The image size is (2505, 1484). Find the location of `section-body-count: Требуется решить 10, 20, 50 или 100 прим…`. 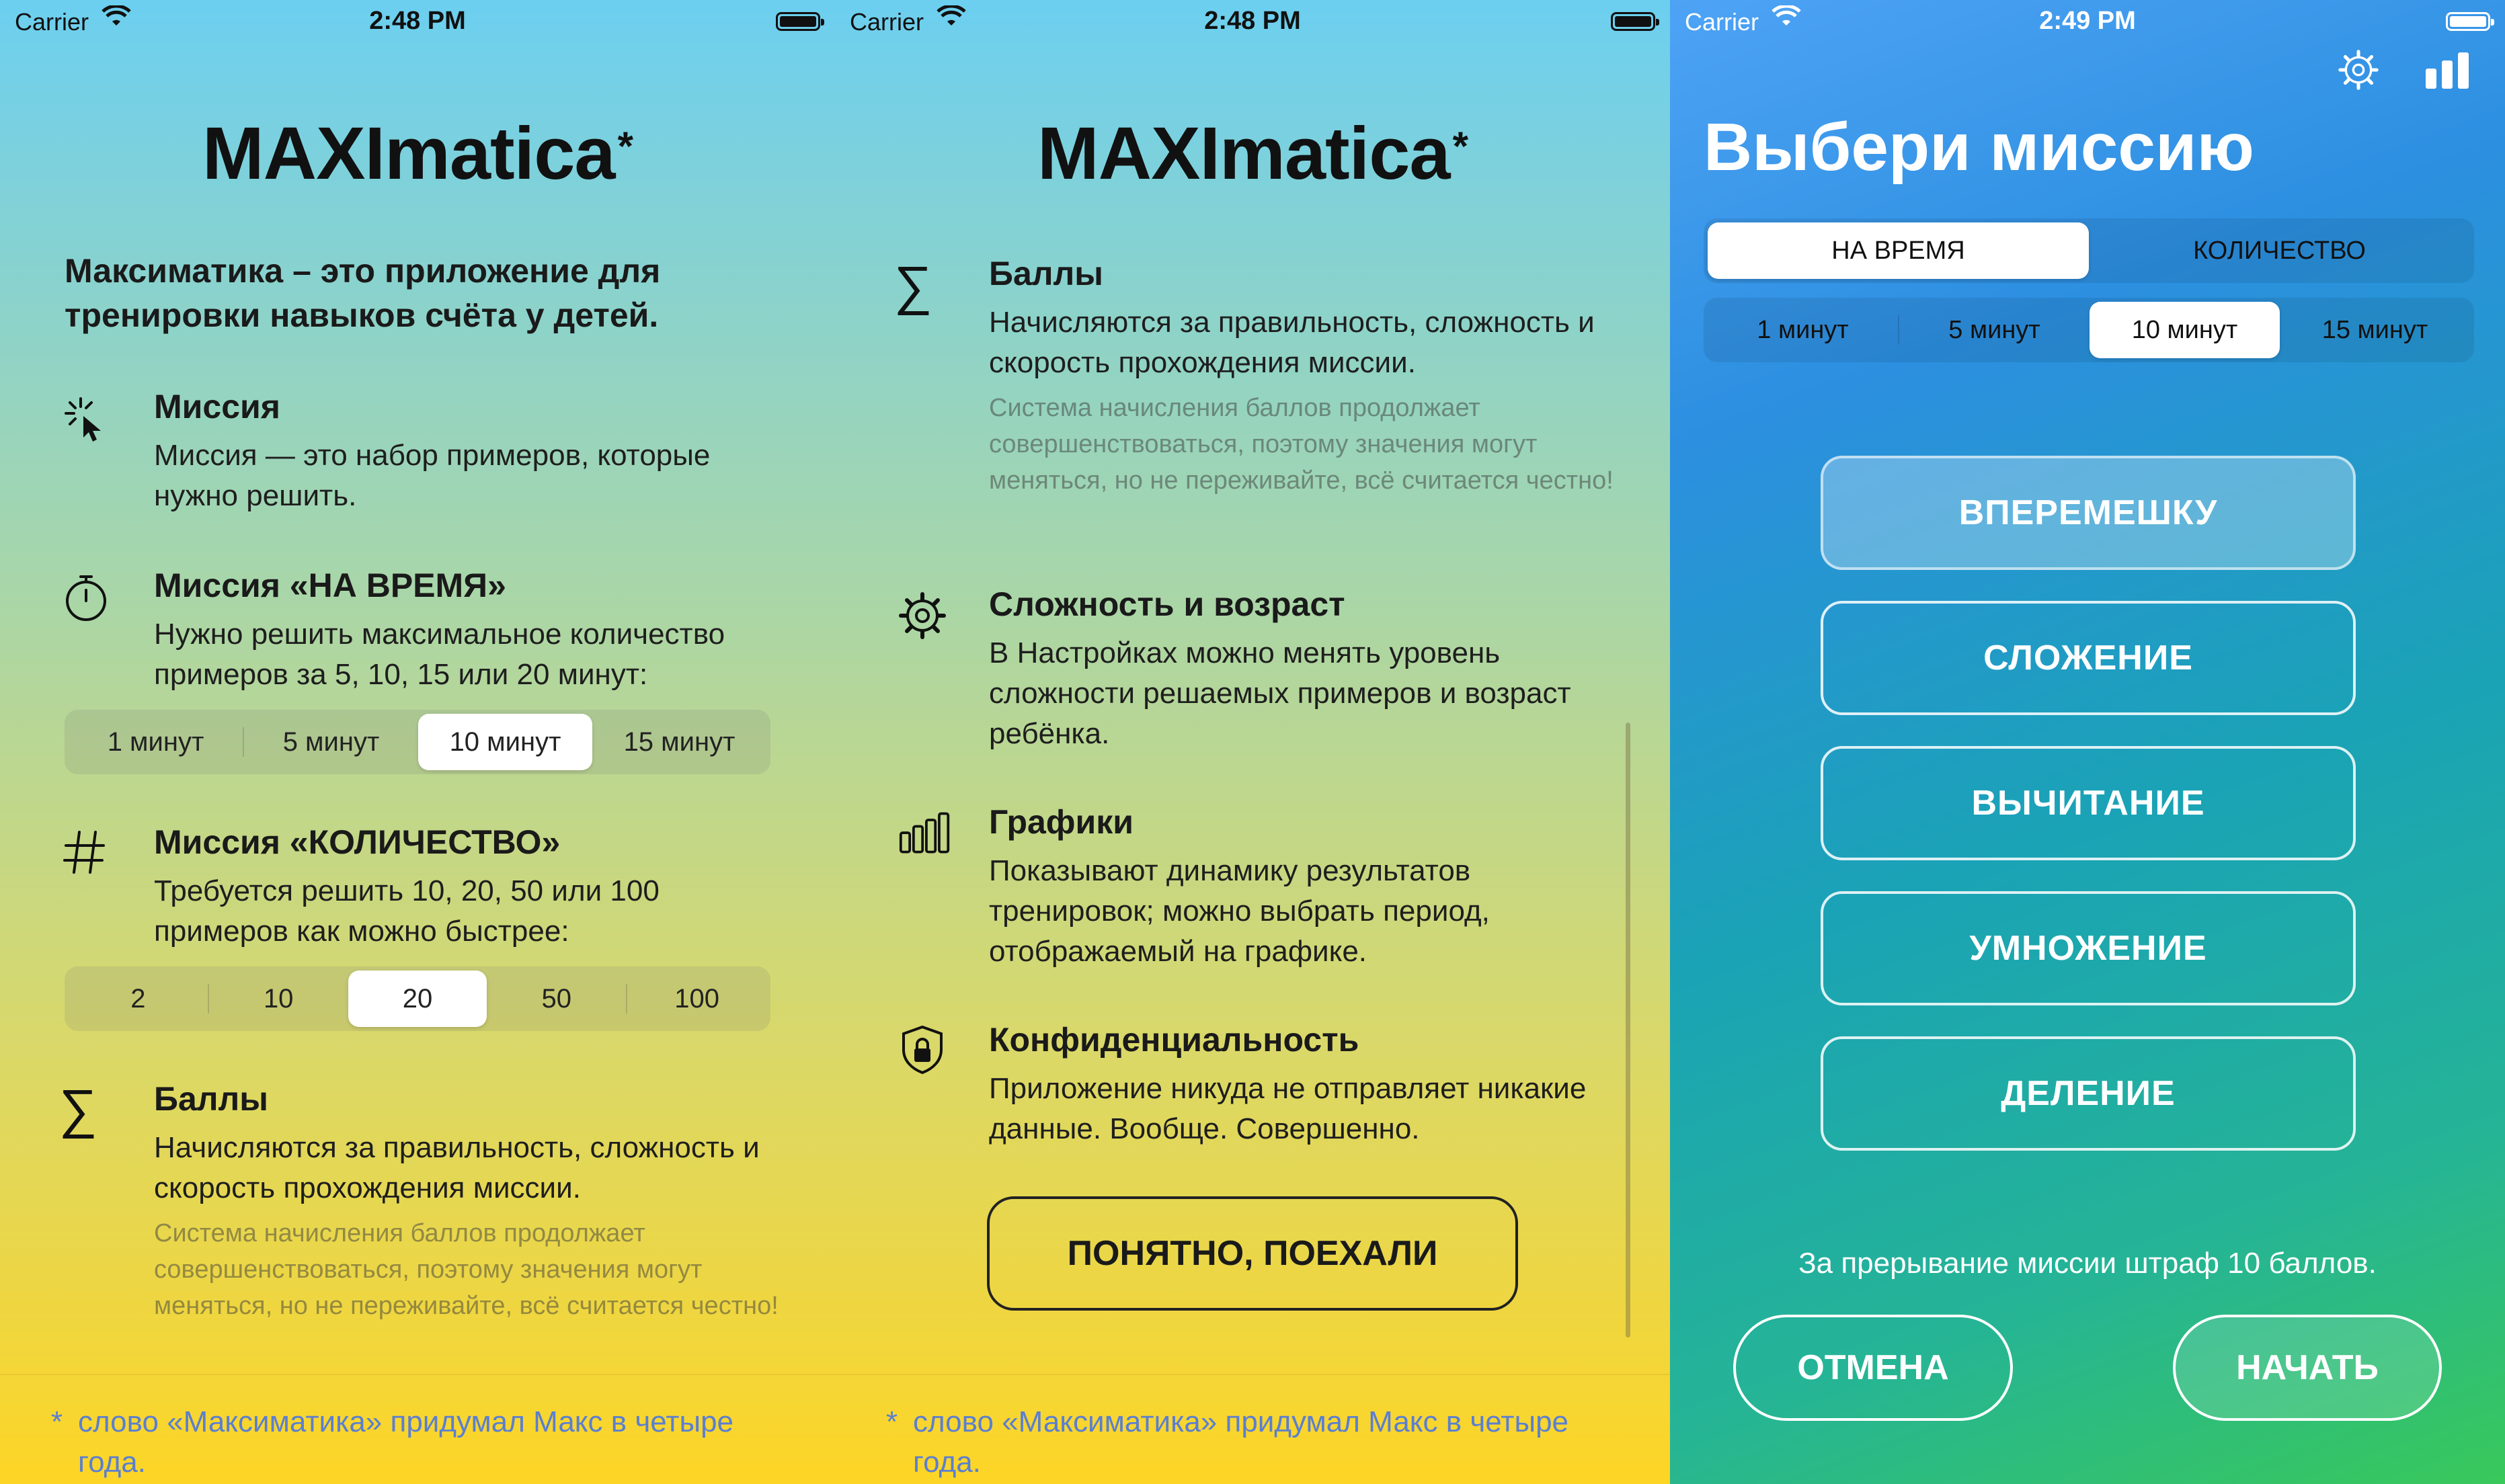

section-body-count: Требуется решить 10, 20, 50 или 100 прим… is located at coordinates (407, 911).